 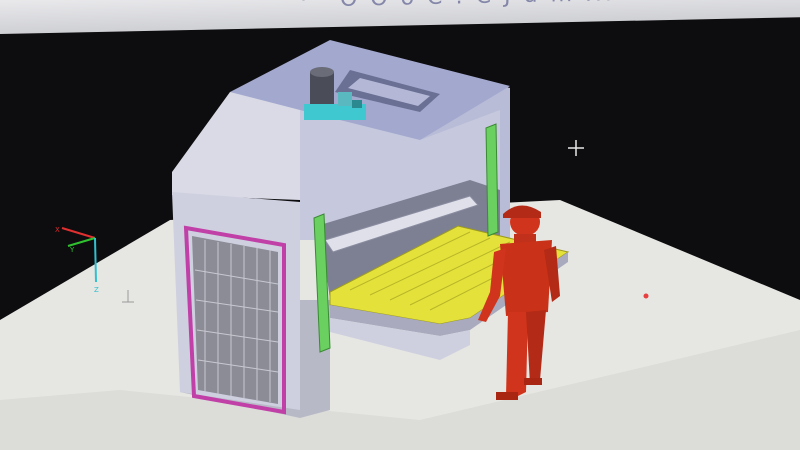 What do you see at coordinates (576, 148) in the screenshot?
I see `crosshair-icon` at bounding box center [576, 148].